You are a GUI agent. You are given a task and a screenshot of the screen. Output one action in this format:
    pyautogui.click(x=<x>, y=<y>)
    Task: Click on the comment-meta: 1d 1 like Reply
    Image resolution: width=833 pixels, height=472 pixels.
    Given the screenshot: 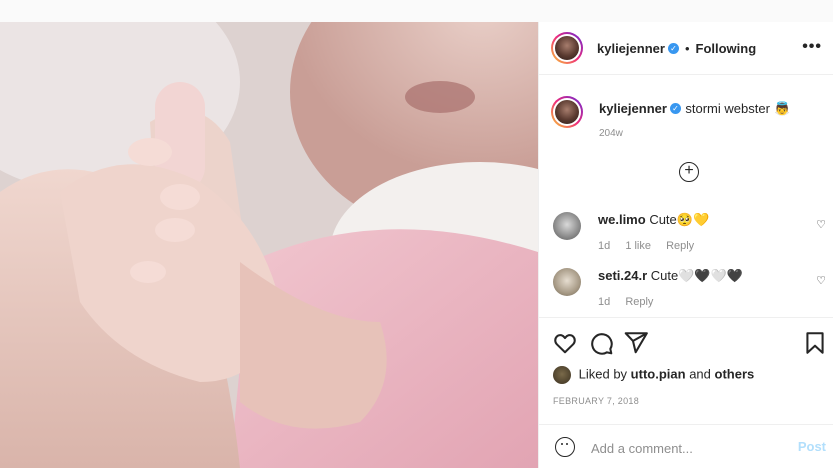 What is the action you would take?
    pyautogui.click(x=652, y=246)
    